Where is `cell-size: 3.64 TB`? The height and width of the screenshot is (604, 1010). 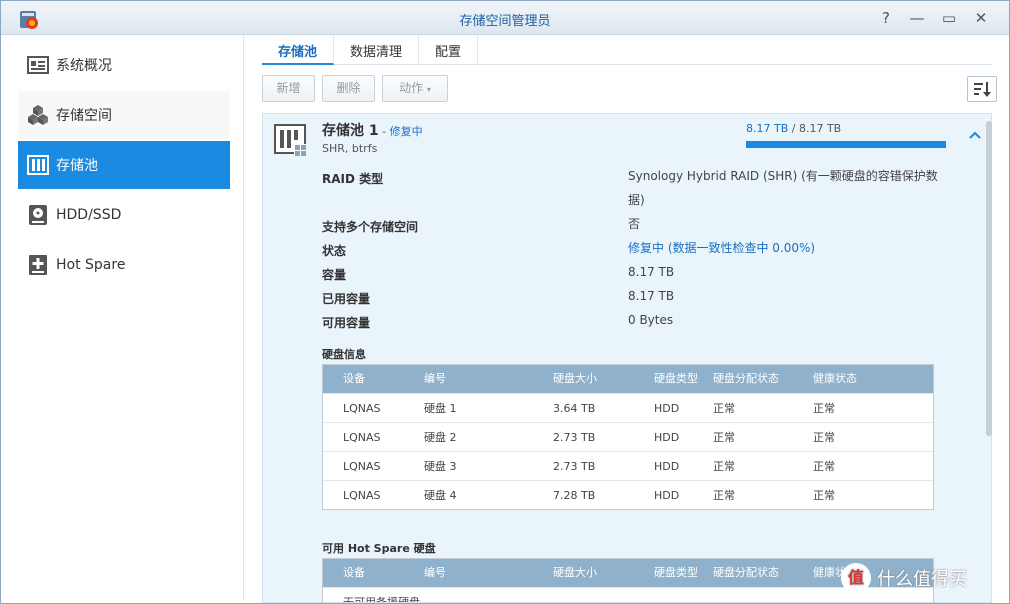
cell-size: 3.64 TB is located at coordinates (574, 408).